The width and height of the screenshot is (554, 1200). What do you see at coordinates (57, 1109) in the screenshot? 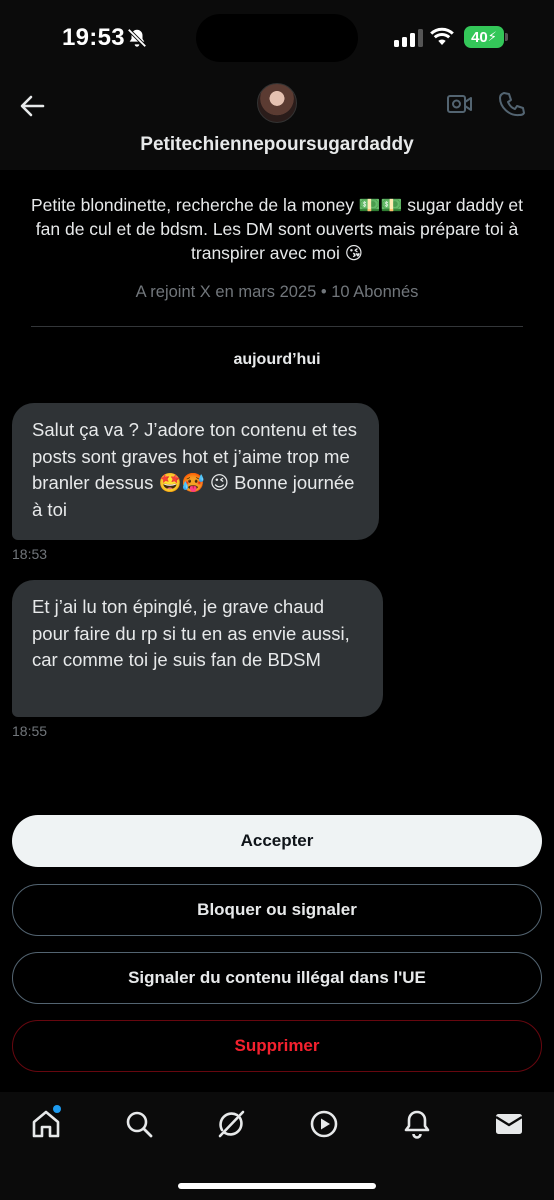
I see `home-notification-dot` at bounding box center [57, 1109].